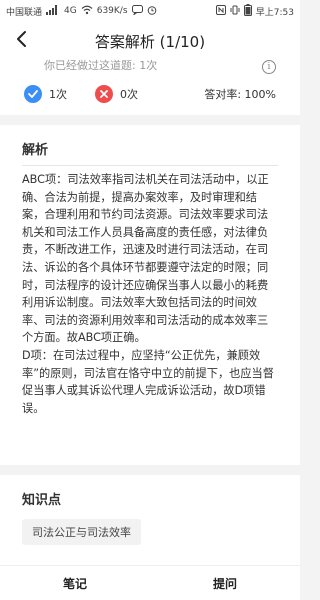  I want to click on app-header: 答案解析 (1/10), so click(150, 41).